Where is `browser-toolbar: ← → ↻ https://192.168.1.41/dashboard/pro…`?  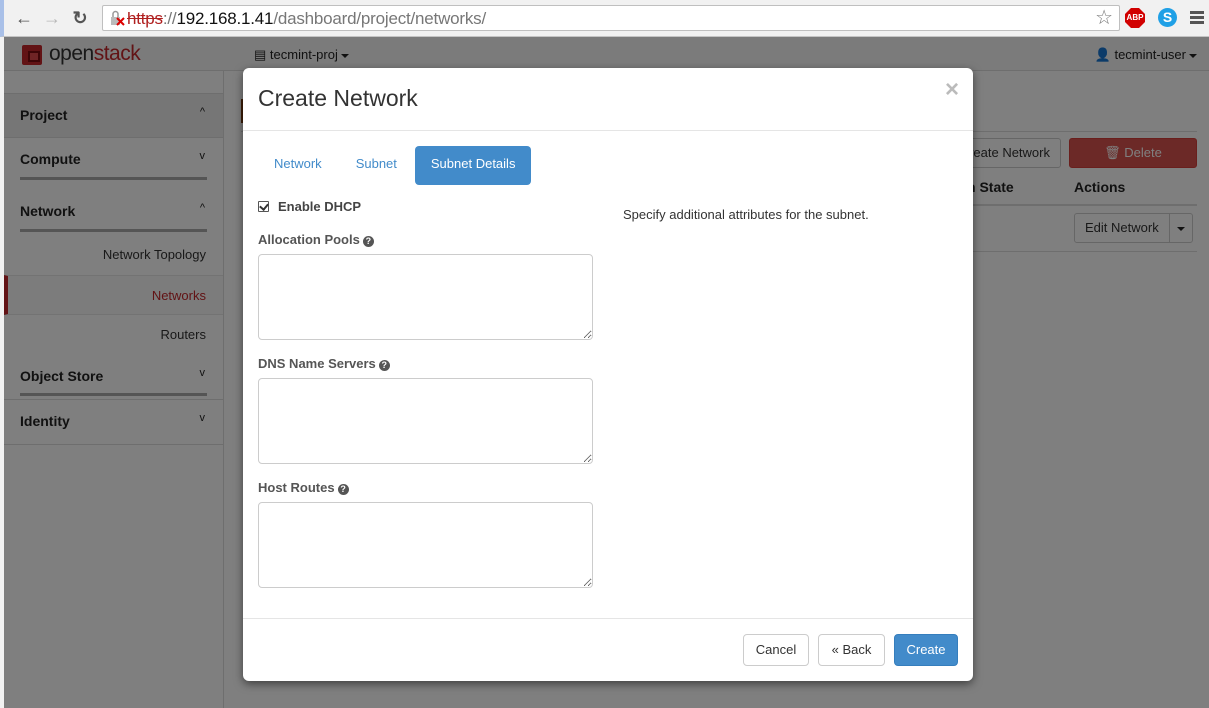 browser-toolbar: ← → ↻ https://192.168.1.41/dashboard/pro… is located at coordinates (604, 18).